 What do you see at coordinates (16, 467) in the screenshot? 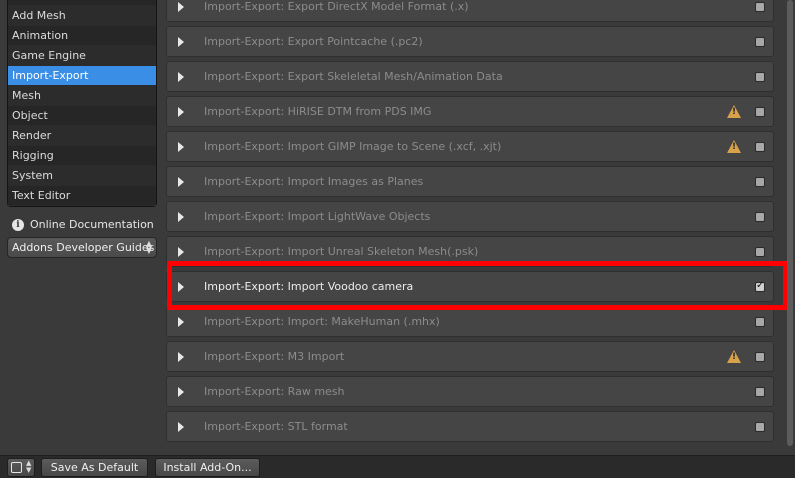
I see `preferences-icon` at bounding box center [16, 467].